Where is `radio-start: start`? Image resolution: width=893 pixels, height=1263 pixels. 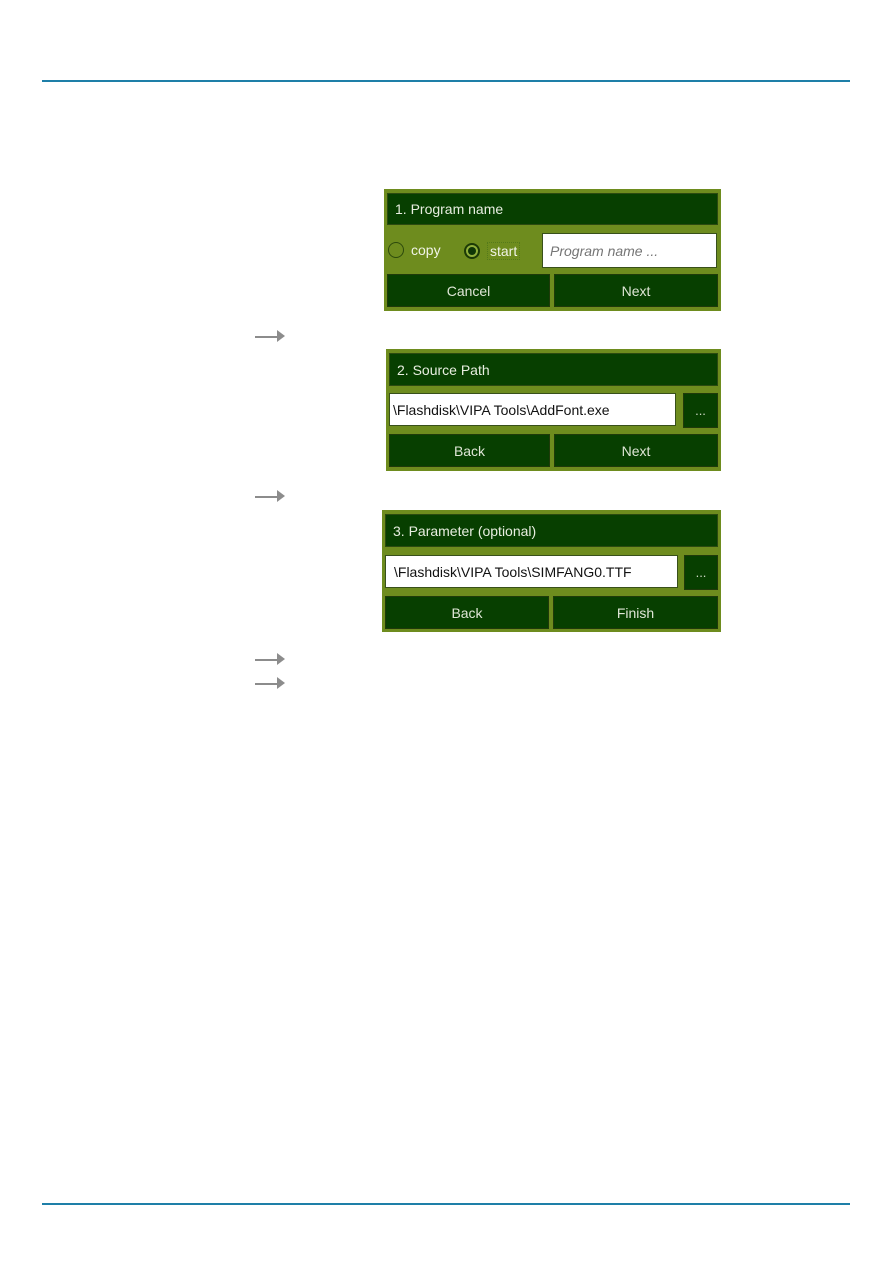 radio-start: start is located at coordinates (492, 251).